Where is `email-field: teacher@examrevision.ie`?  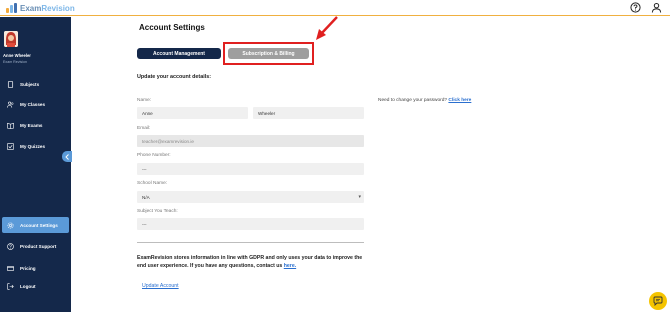
email-field: teacher@examrevision.ie is located at coordinates (250, 141).